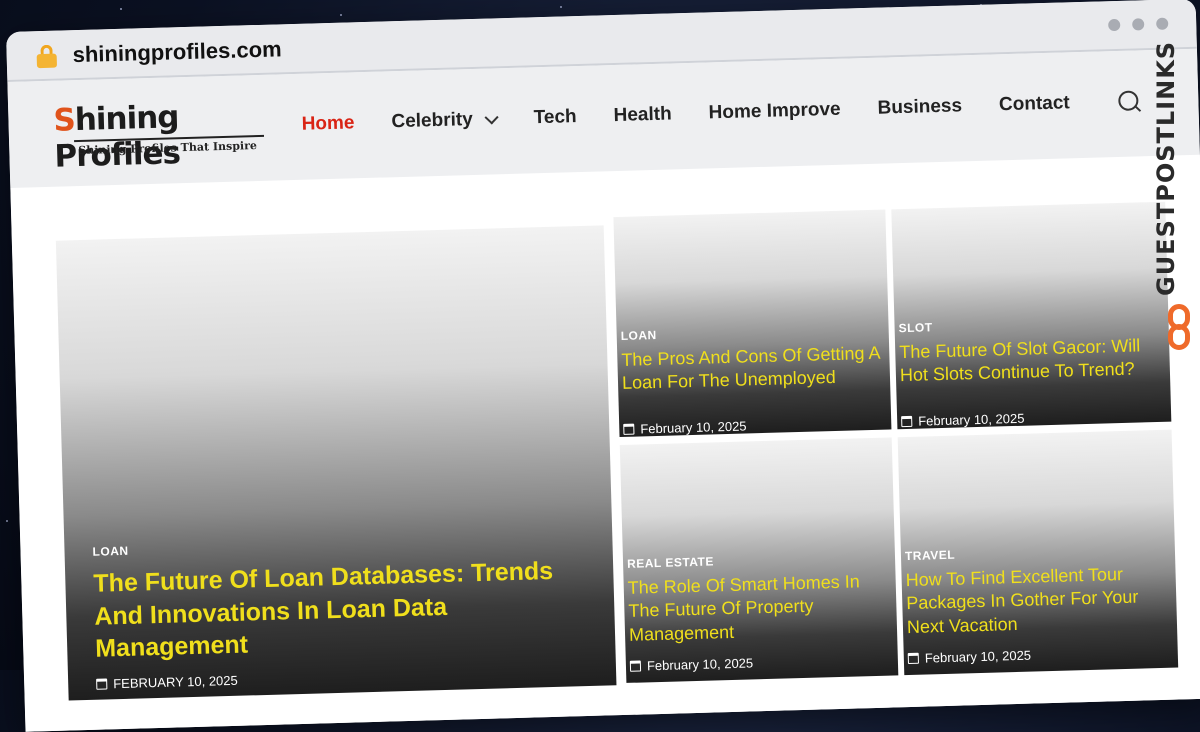  What do you see at coordinates (1179, 328) in the screenshot?
I see `link-icon` at bounding box center [1179, 328].